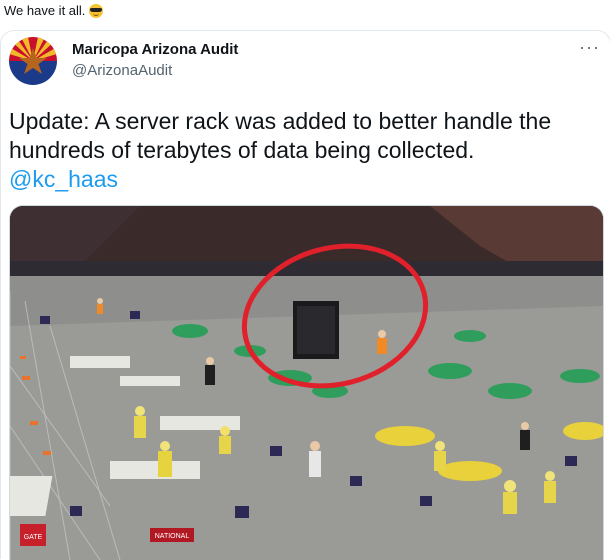 The image size is (610, 560). Describe the element at coordinates (33, 61) in the screenshot. I see `avatar` at that location.